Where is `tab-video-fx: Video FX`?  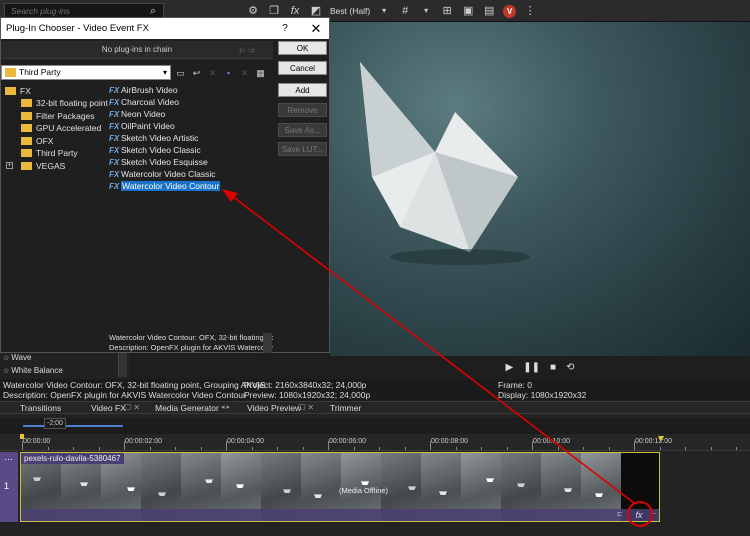 tab-video-fx: Video FX is located at coordinates (108, 408).